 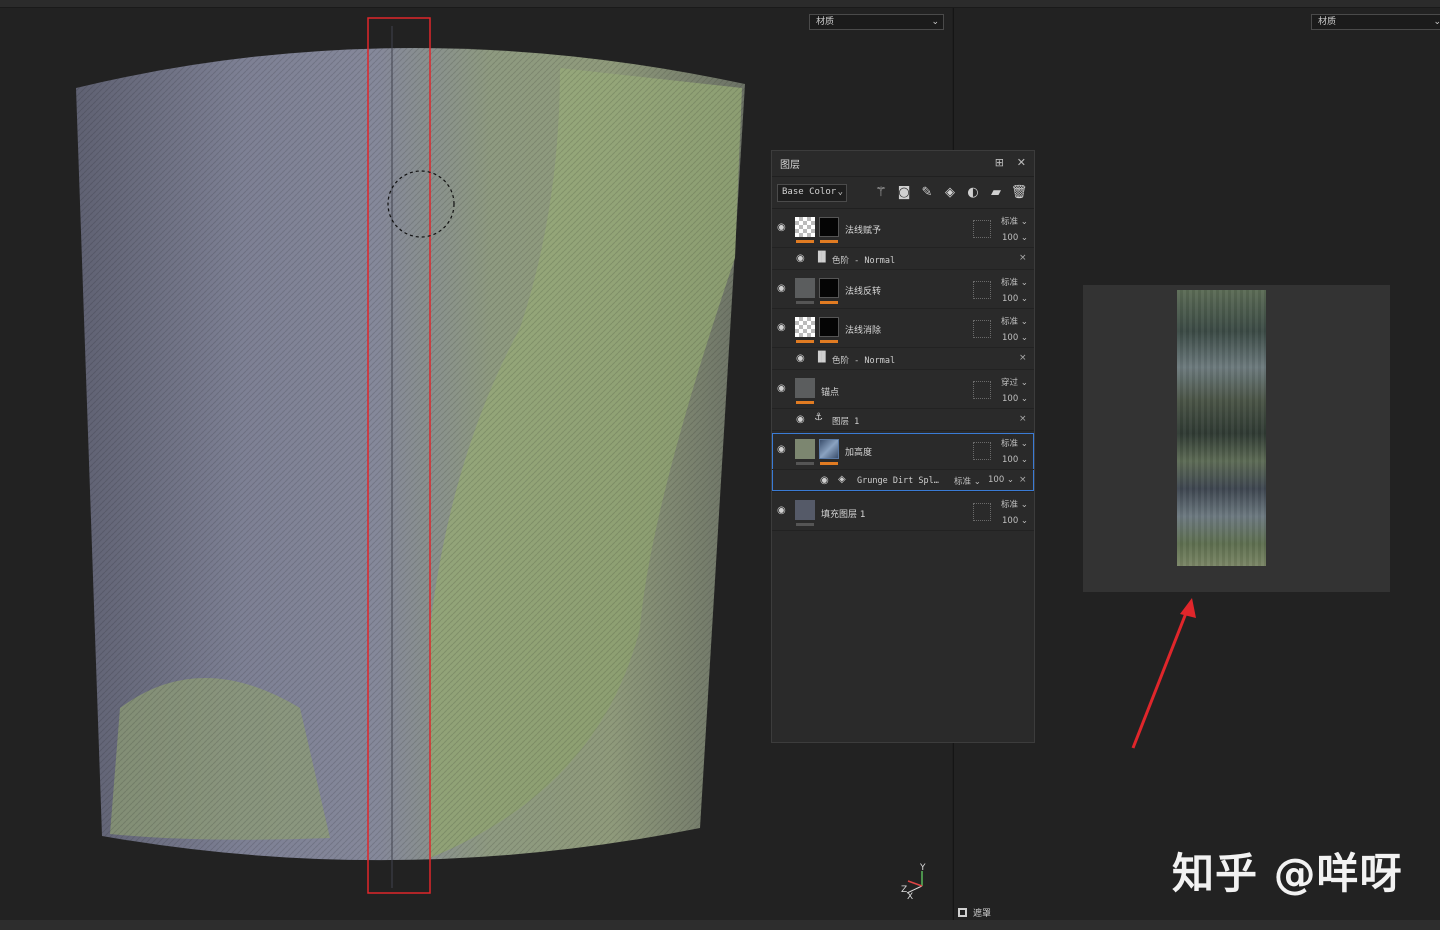 I want to click on layer-name: 锚点, so click(x=830, y=391).